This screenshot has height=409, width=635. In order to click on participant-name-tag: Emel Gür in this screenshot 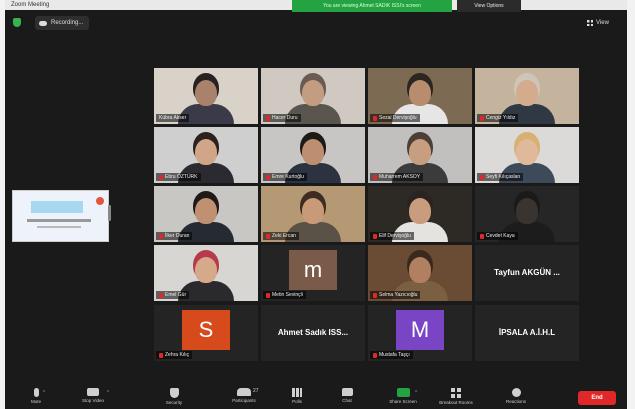, I will do `click(173, 295)`.